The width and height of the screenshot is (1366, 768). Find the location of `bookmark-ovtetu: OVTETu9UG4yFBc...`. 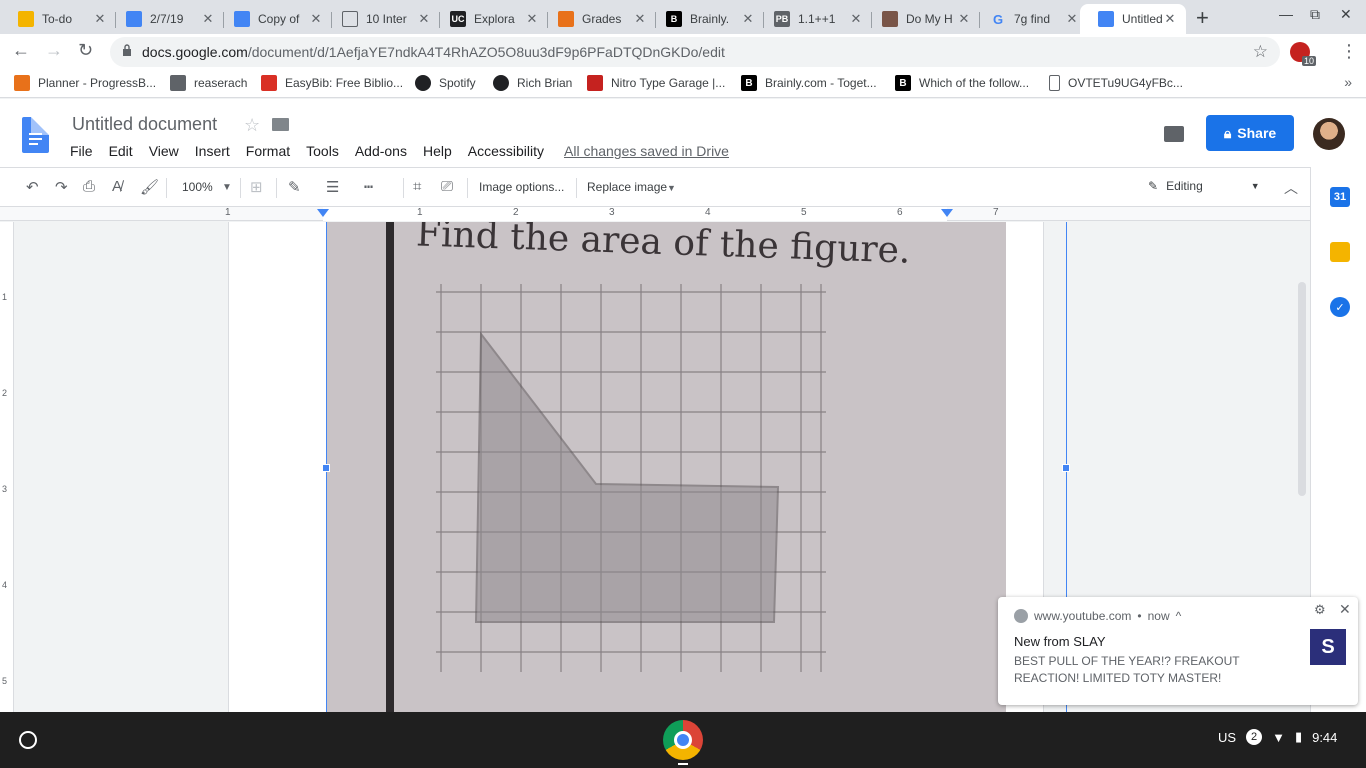

bookmark-ovtetu: OVTETu9UG4yFBc... is located at coordinates (1116, 83).